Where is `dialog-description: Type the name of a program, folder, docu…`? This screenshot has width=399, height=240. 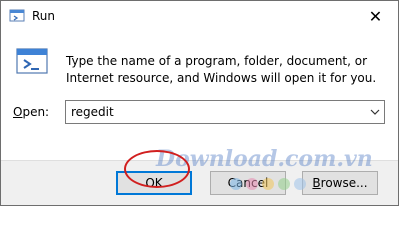 dialog-description: Type the name of a program, folder, docu… is located at coordinates (221, 69).